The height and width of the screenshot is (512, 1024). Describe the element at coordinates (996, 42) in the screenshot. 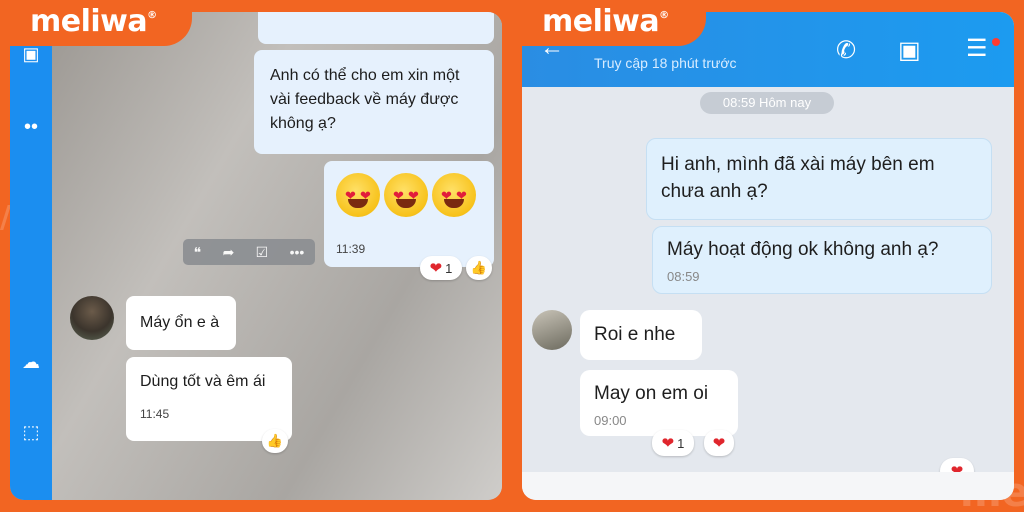

I see `notification-dot` at that location.